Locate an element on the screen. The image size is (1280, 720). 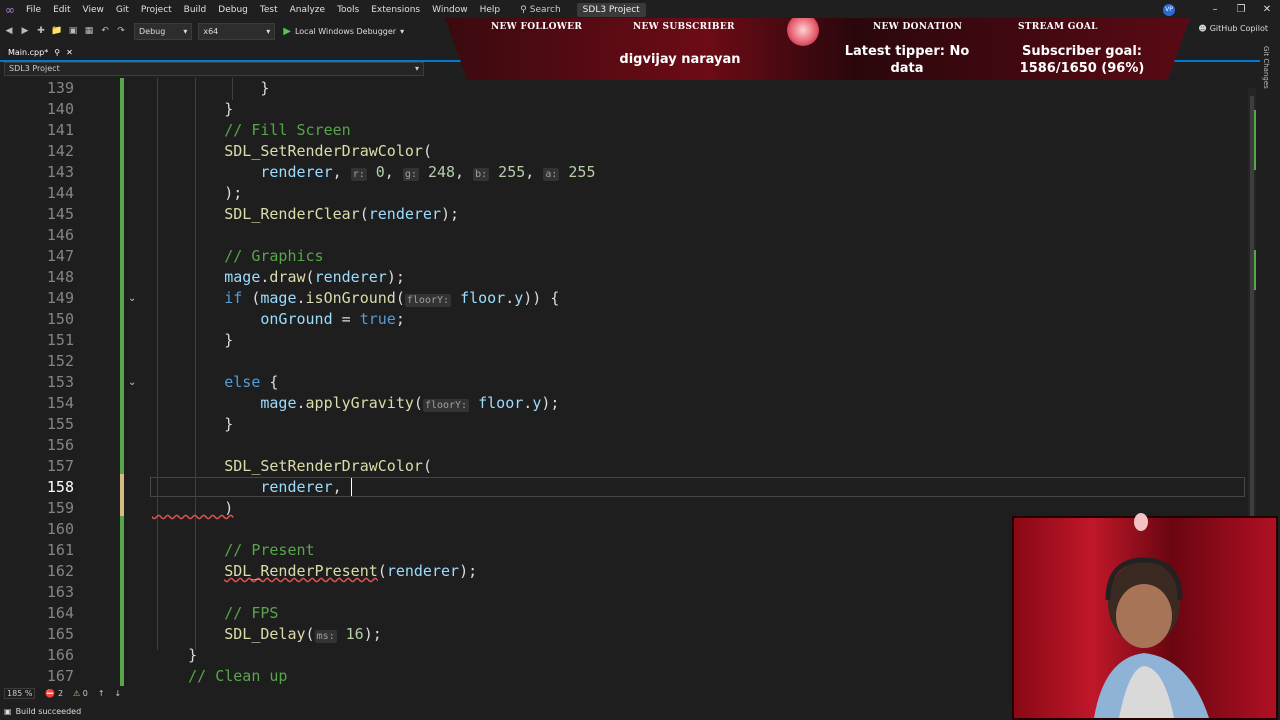
warning-count: ⚠ 0 is located at coordinates (80, 693).